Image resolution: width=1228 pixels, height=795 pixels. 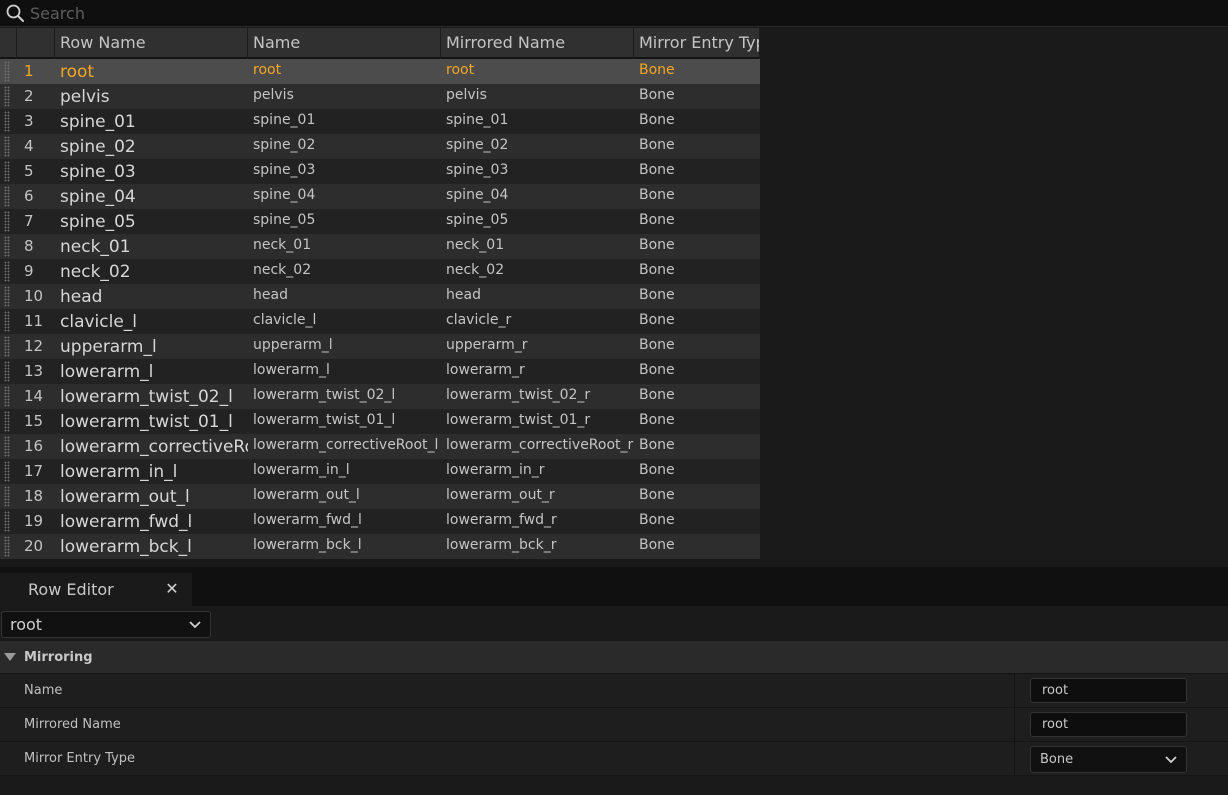 I want to click on row-name-cell: spine_05, so click(x=98, y=222).